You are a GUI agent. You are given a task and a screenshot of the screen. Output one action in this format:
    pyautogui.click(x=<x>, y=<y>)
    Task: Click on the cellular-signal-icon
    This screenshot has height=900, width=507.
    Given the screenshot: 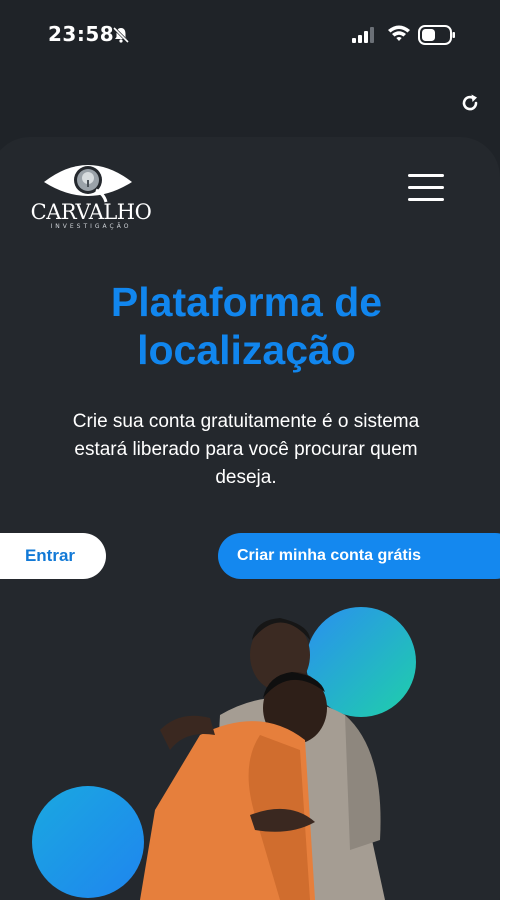 What is the action you would take?
    pyautogui.click(x=363, y=35)
    